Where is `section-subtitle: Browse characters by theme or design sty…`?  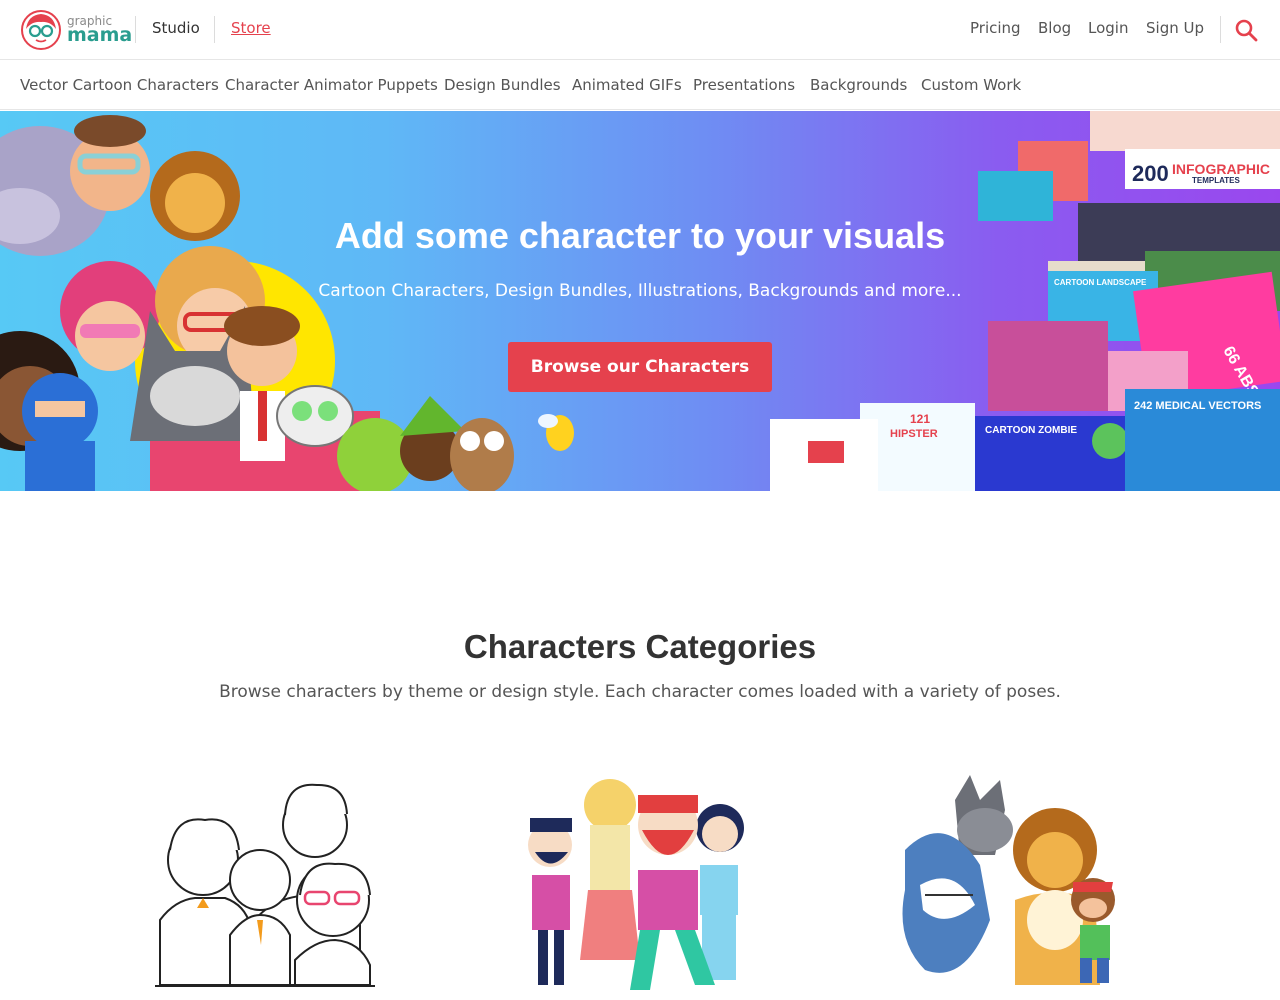 section-subtitle: Browse characters by theme or design sty… is located at coordinates (640, 692).